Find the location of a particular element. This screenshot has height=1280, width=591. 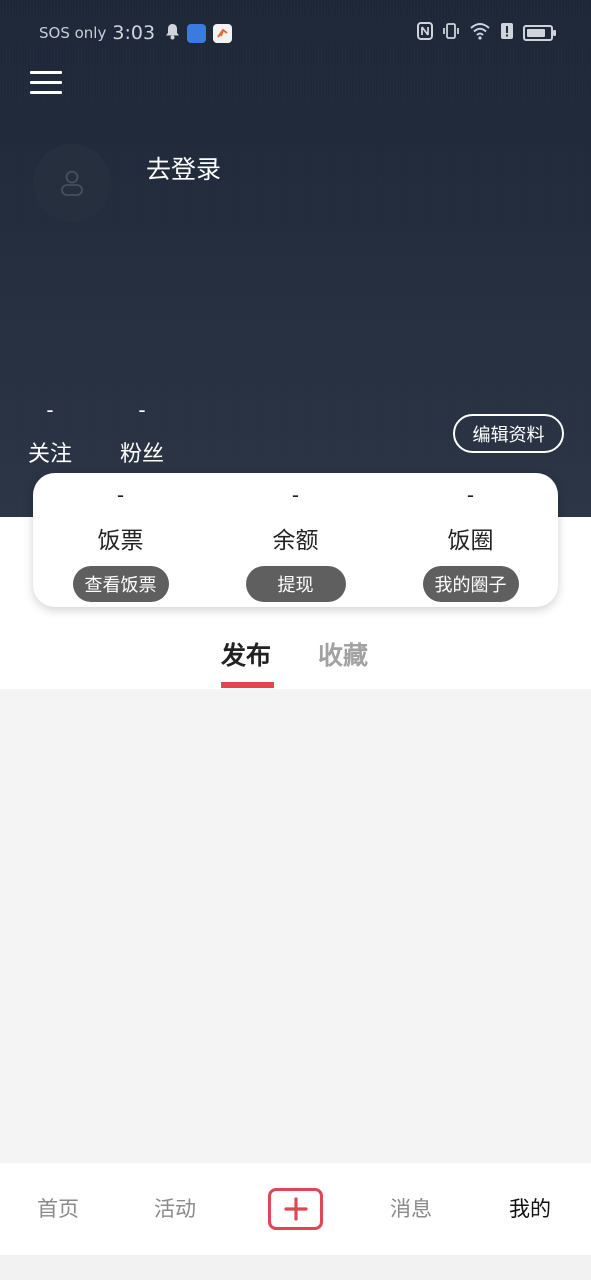

nav-home: 首页 is located at coordinates (58, 1208).